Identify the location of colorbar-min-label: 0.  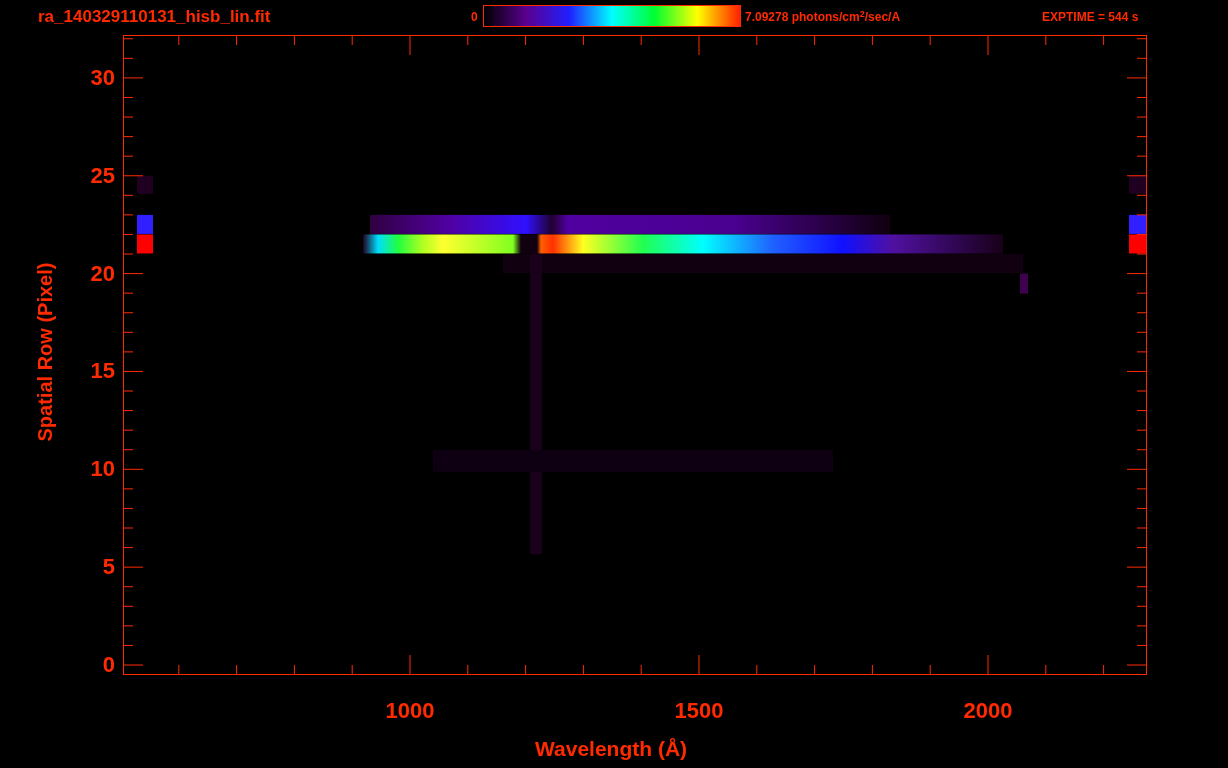
(475, 17).